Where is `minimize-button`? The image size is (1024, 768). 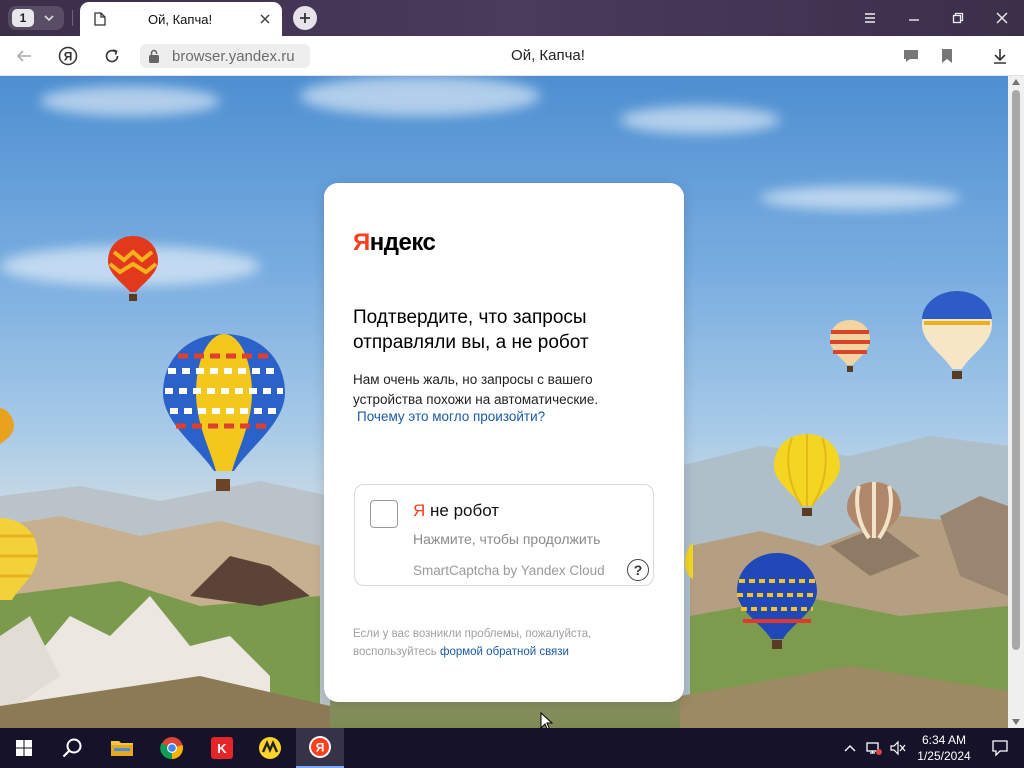
minimize-button is located at coordinates (914, 18).